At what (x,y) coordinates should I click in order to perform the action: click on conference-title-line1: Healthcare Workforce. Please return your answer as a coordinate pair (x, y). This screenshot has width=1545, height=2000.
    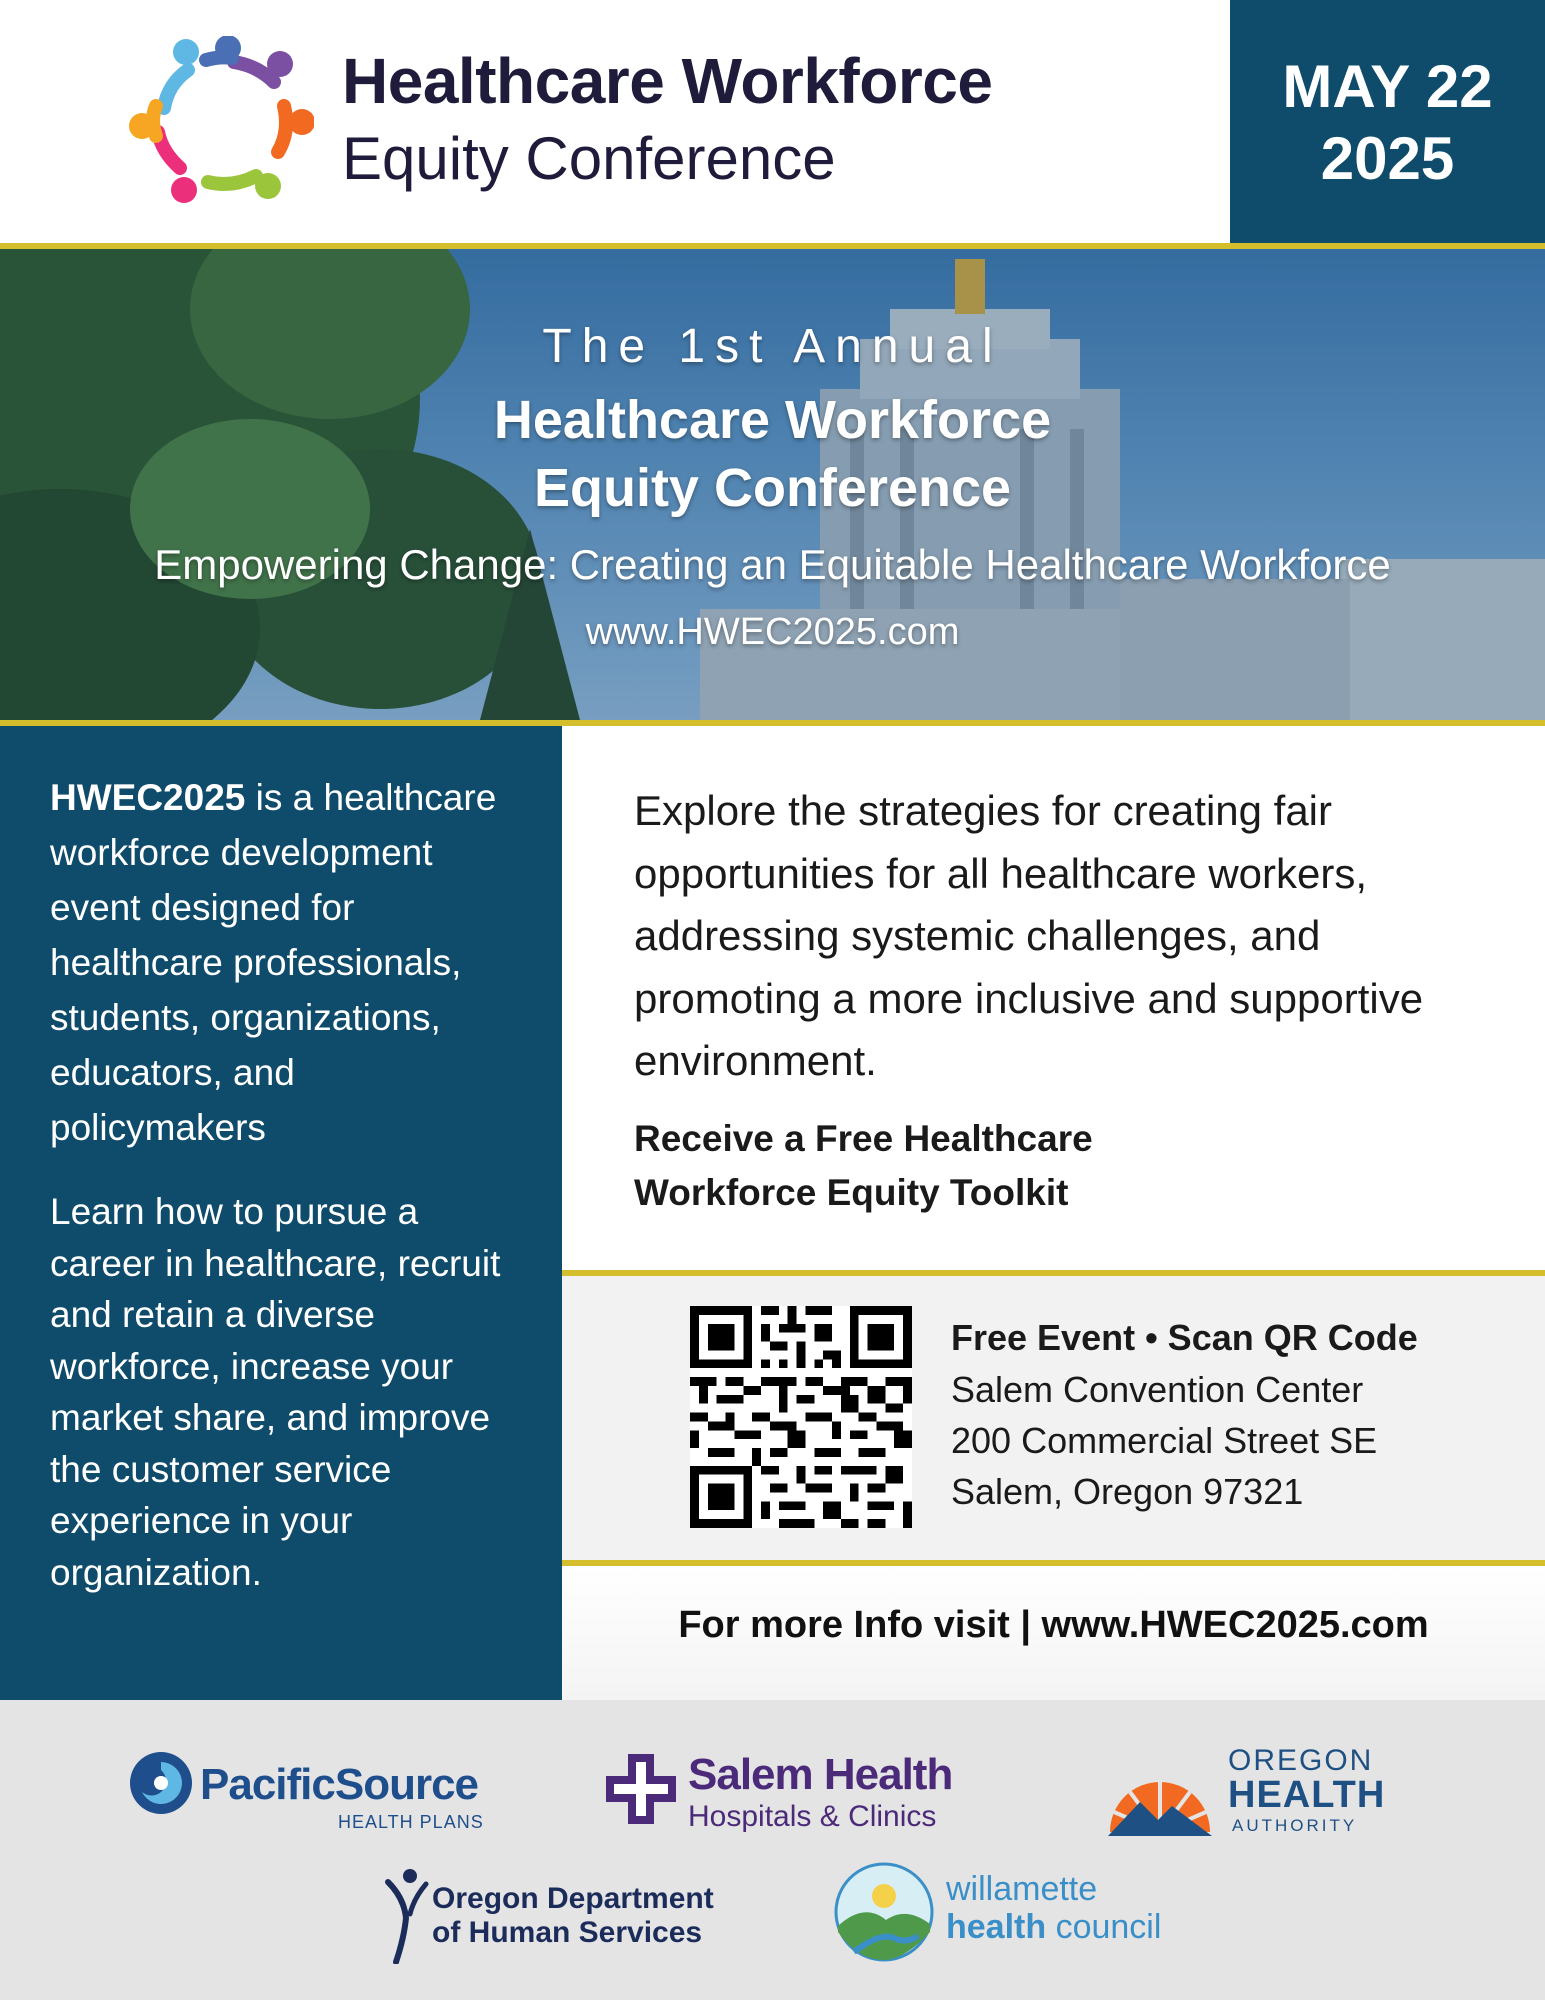
    Looking at the image, I should click on (667, 81).